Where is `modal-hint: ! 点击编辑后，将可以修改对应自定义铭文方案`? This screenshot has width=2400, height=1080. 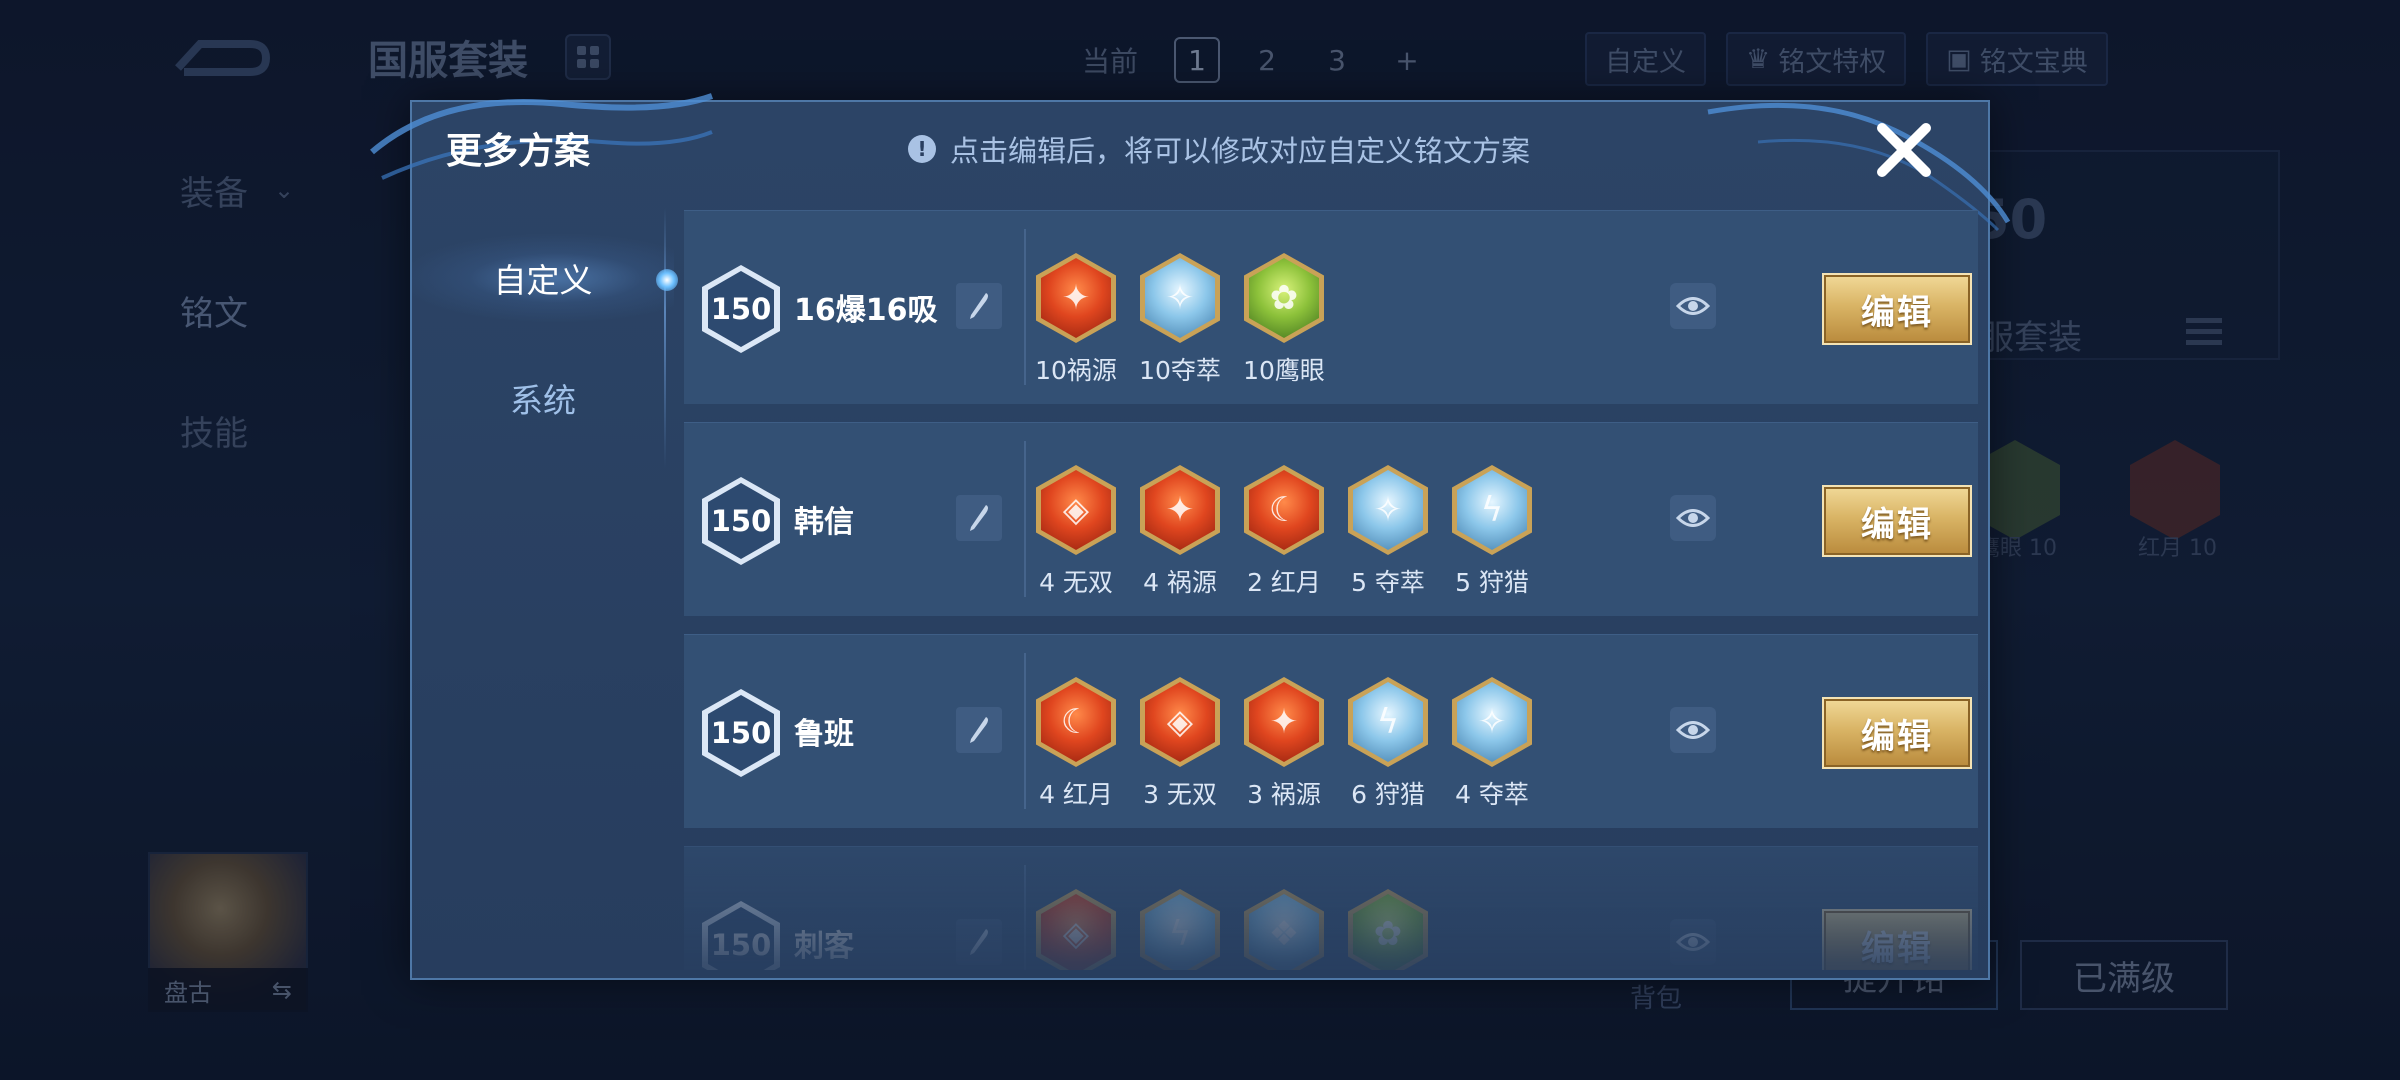
modal-hint: ! 点击编辑后，将可以修改对应自定义铭文方案 is located at coordinates (1219, 149).